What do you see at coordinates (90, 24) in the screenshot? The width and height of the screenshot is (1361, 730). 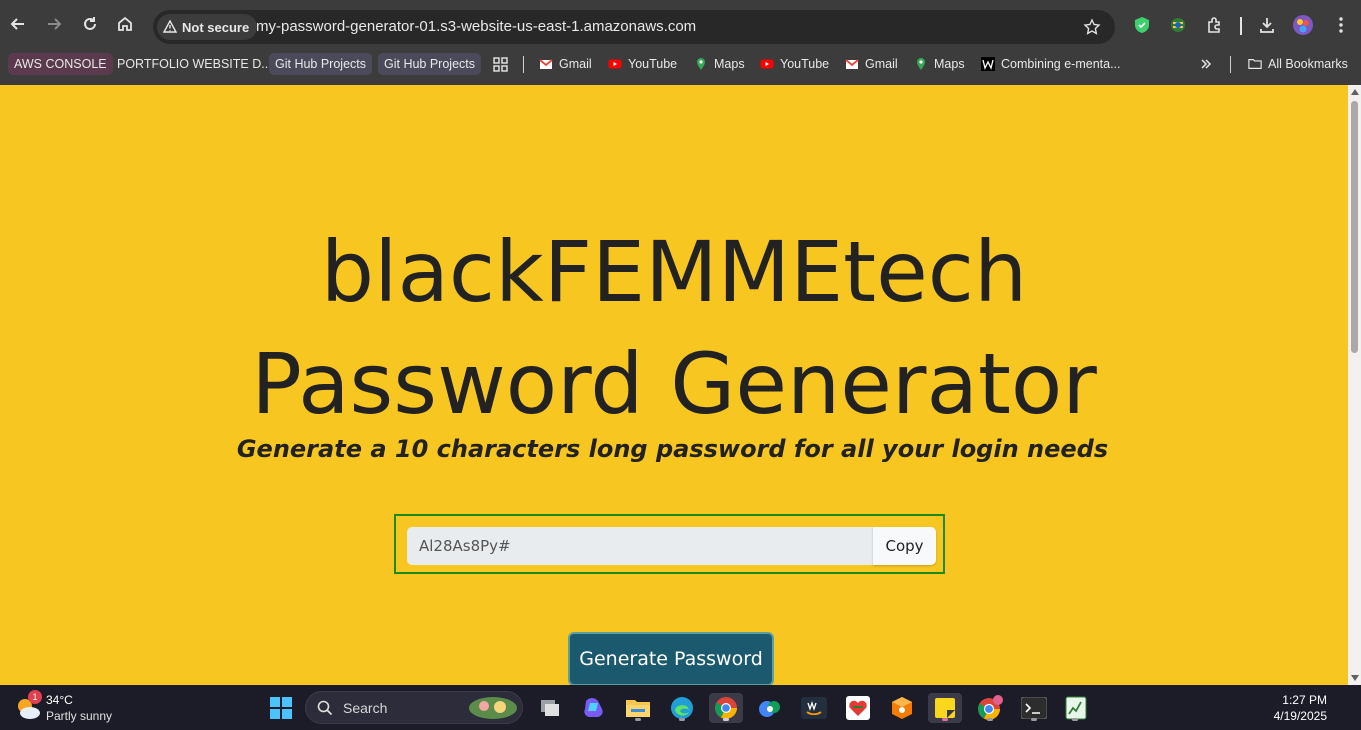 I see `reload-button` at bounding box center [90, 24].